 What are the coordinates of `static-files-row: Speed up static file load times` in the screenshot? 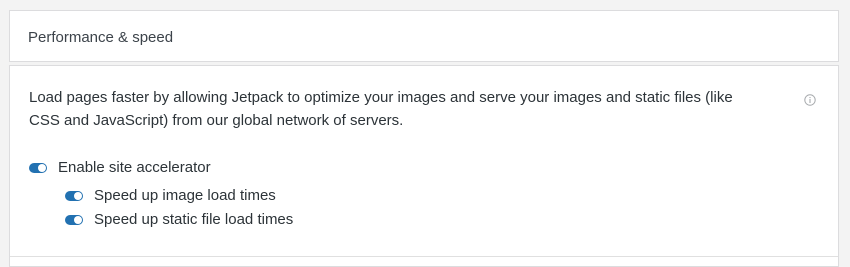 It's located at (179, 219).